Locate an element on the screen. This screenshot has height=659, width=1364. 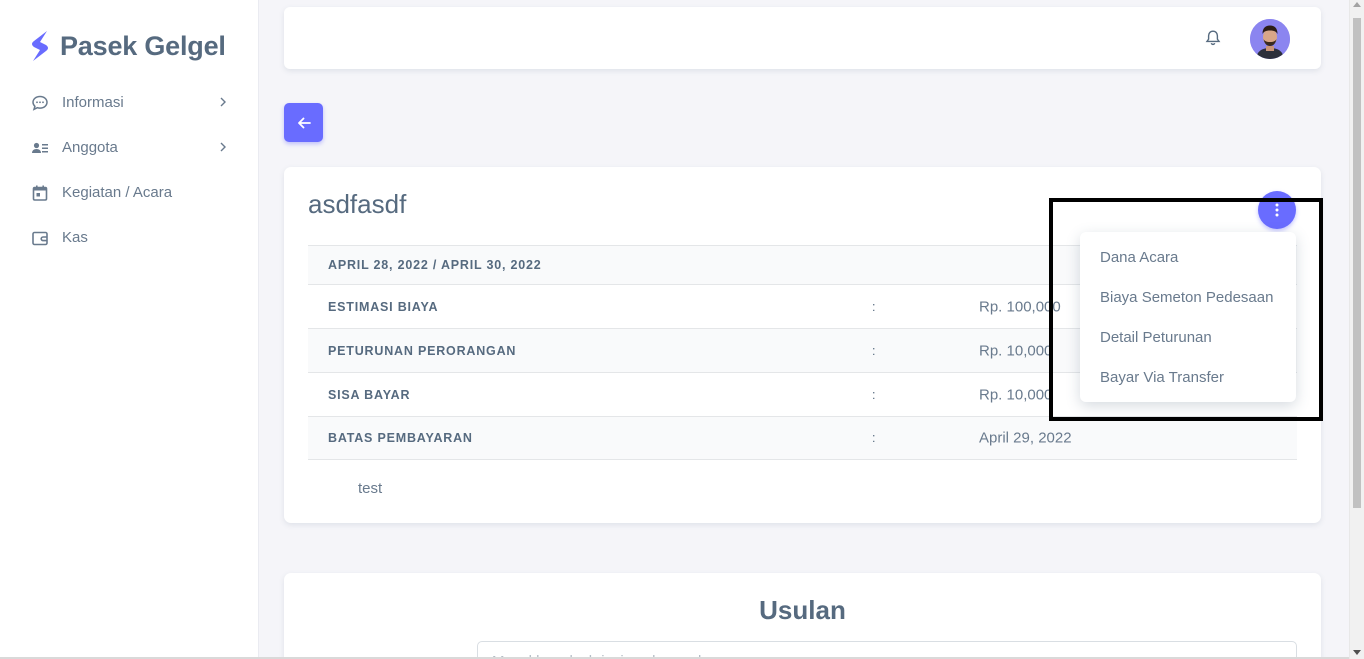
row-label: PETURUNAN PERORANGAN is located at coordinates (422, 350).